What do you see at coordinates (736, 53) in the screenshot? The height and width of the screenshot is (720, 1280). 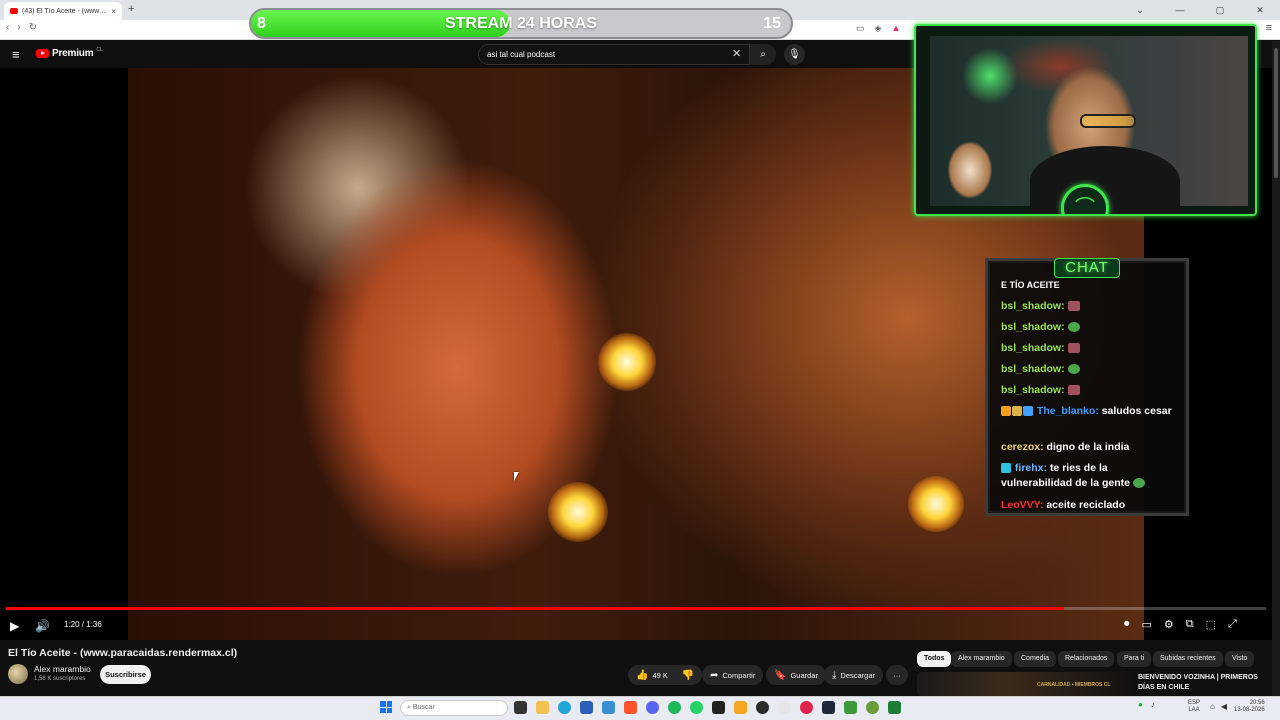 I see `clear-search-icon: ✕` at bounding box center [736, 53].